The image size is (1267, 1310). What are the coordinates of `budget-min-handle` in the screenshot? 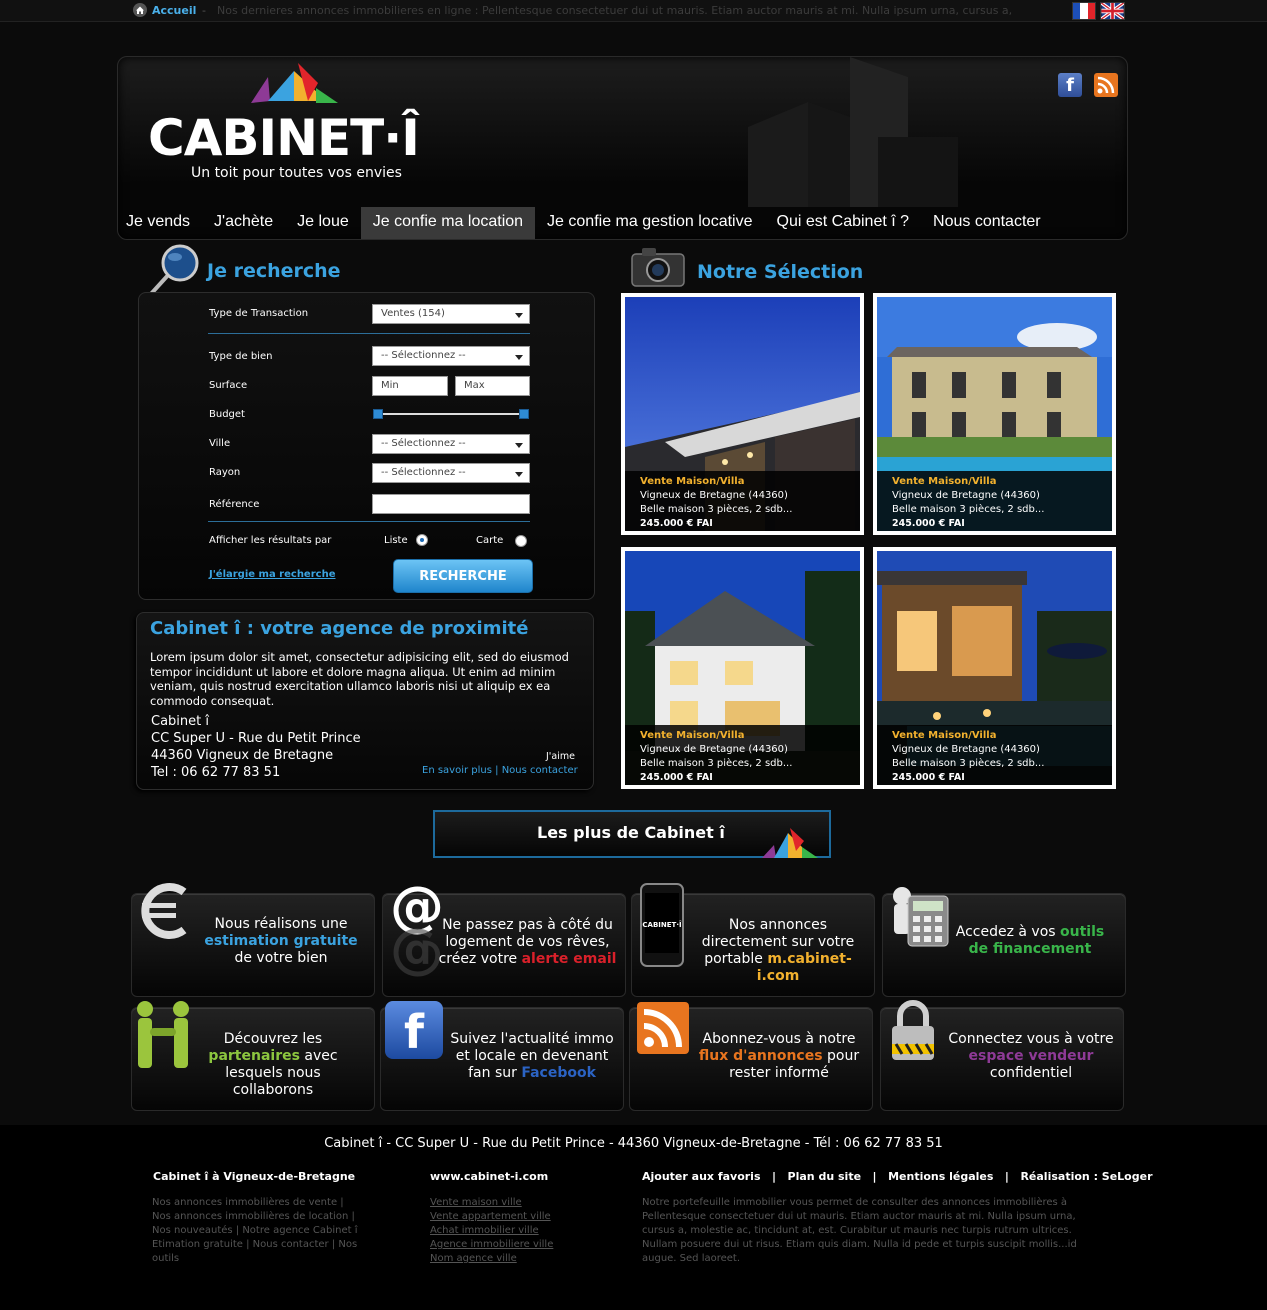 It's located at (378, 414).